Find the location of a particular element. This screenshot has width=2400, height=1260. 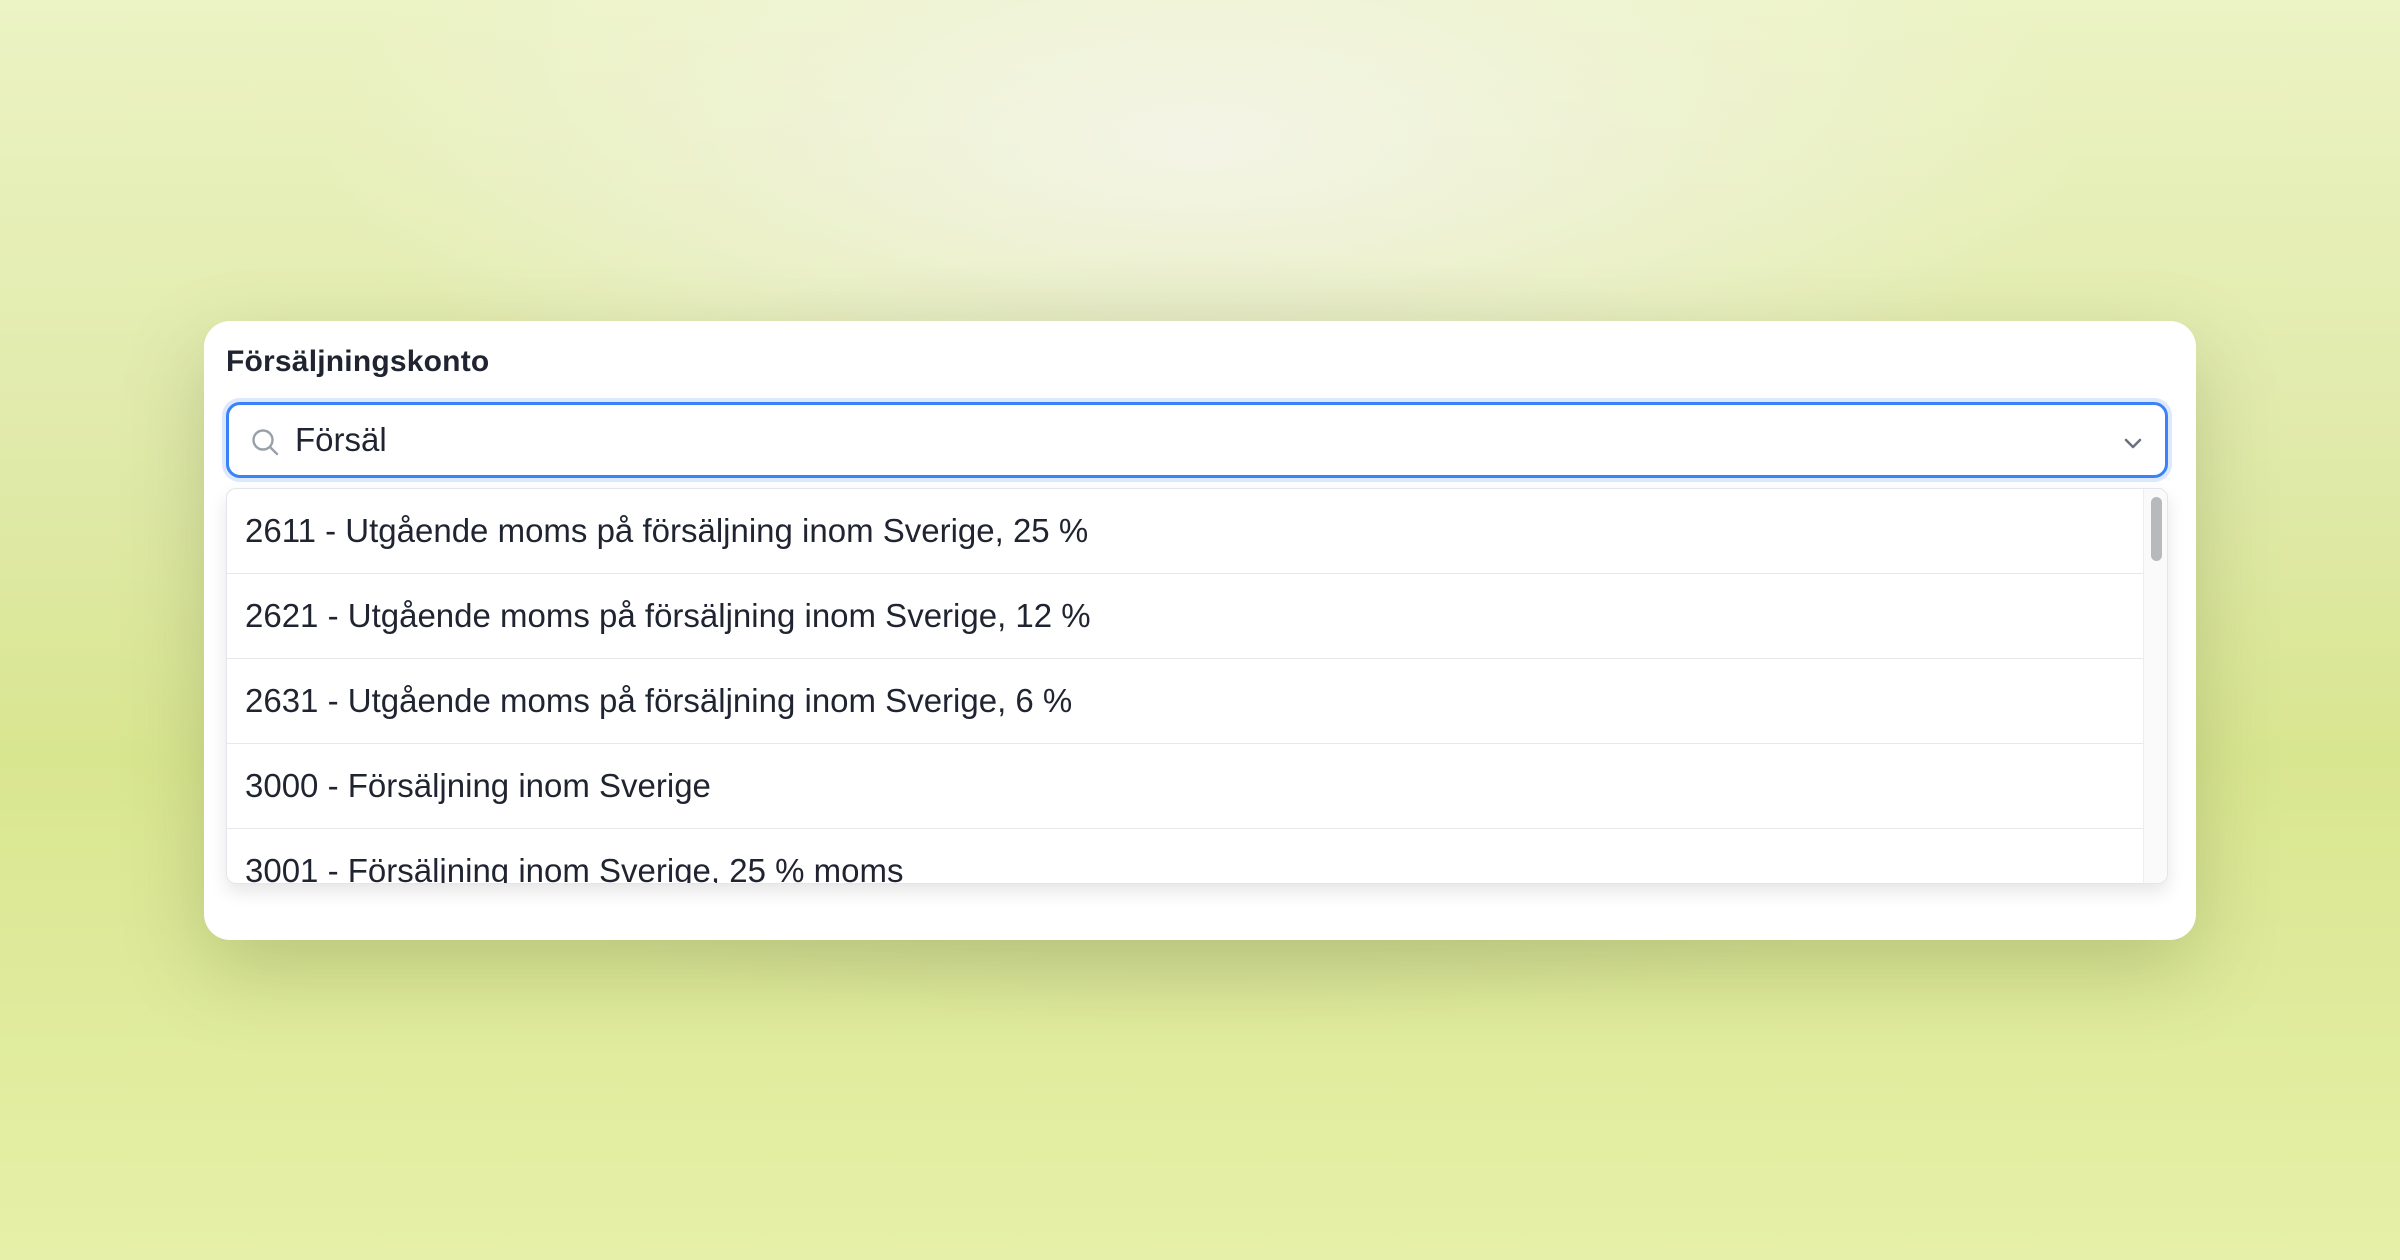

account-combobox is located at coordinates (1197, 440).